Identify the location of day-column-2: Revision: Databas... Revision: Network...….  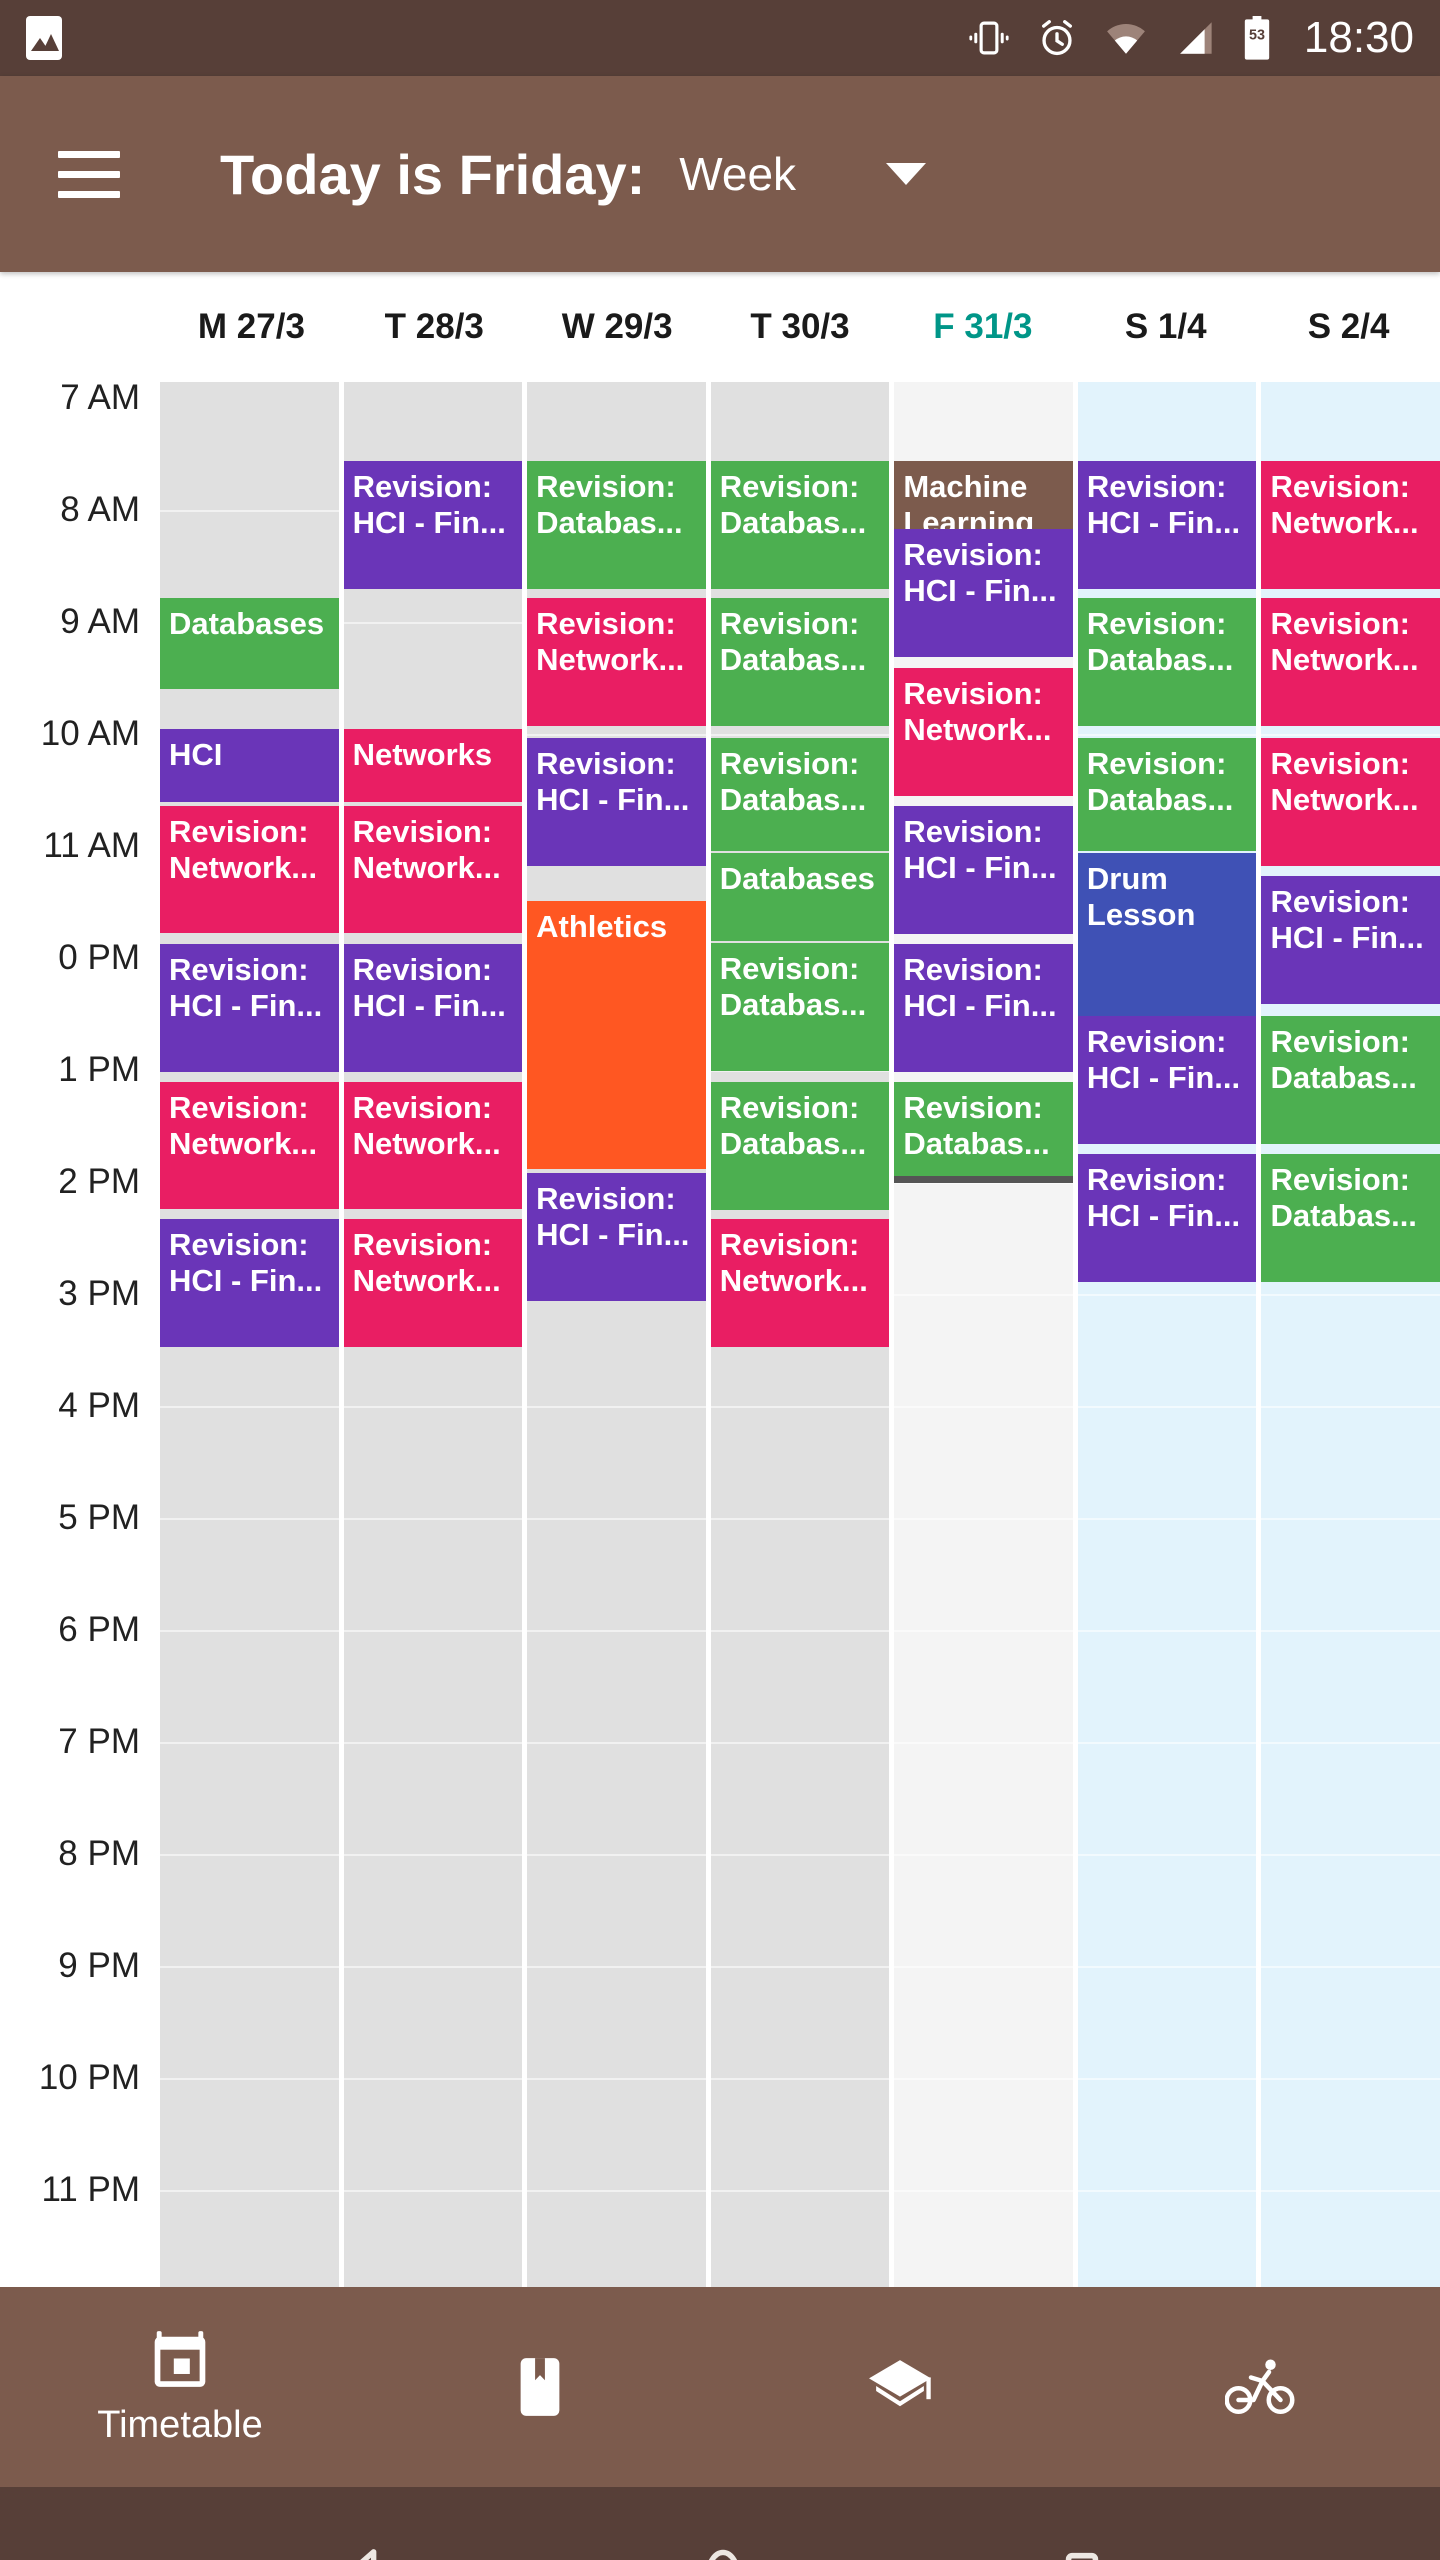
(616, 1334).